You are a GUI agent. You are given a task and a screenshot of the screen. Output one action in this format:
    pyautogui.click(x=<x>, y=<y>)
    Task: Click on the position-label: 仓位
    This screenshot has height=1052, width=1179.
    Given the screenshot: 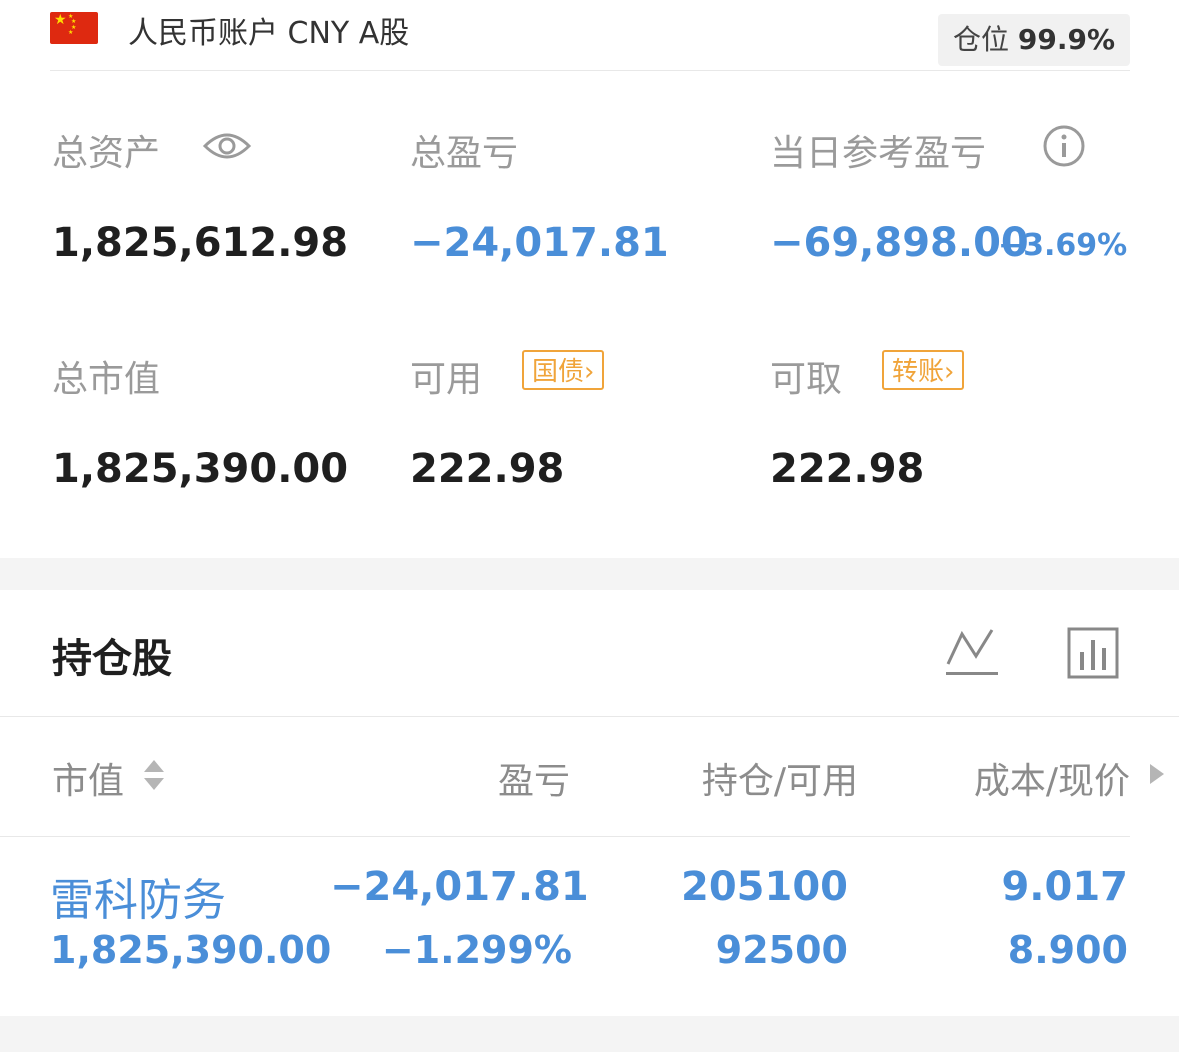 What is the action you would take?
    pyautogui.click(x=980, y=39)
    